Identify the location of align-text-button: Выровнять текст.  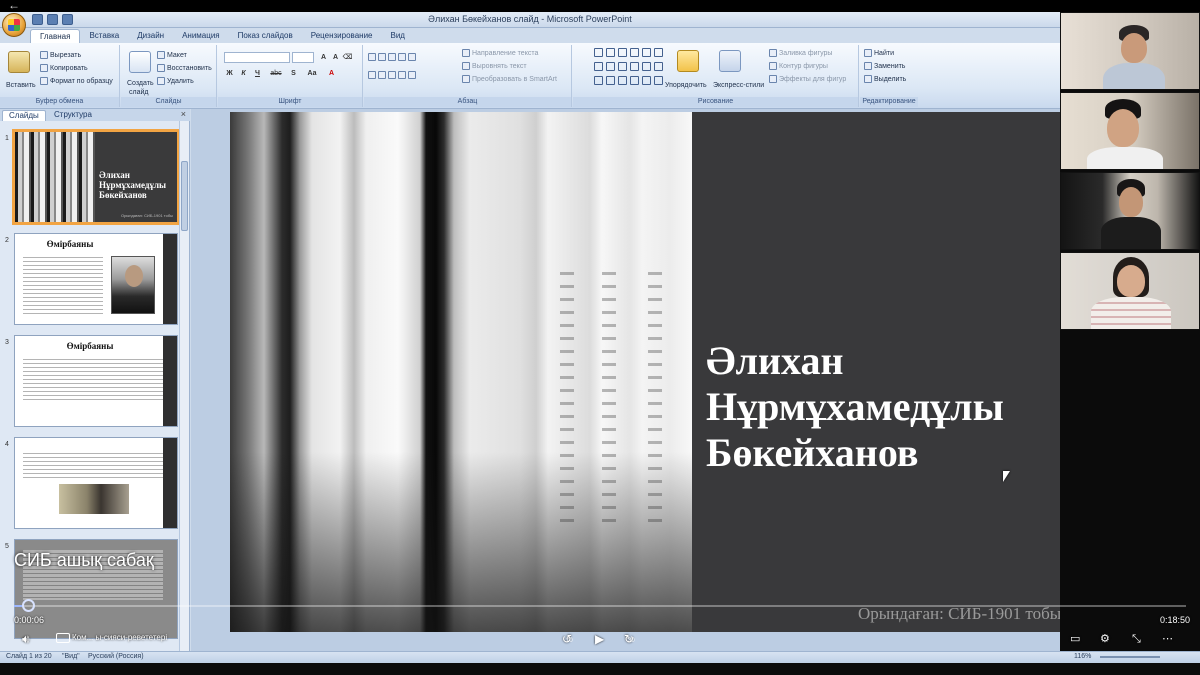
(494, 67).